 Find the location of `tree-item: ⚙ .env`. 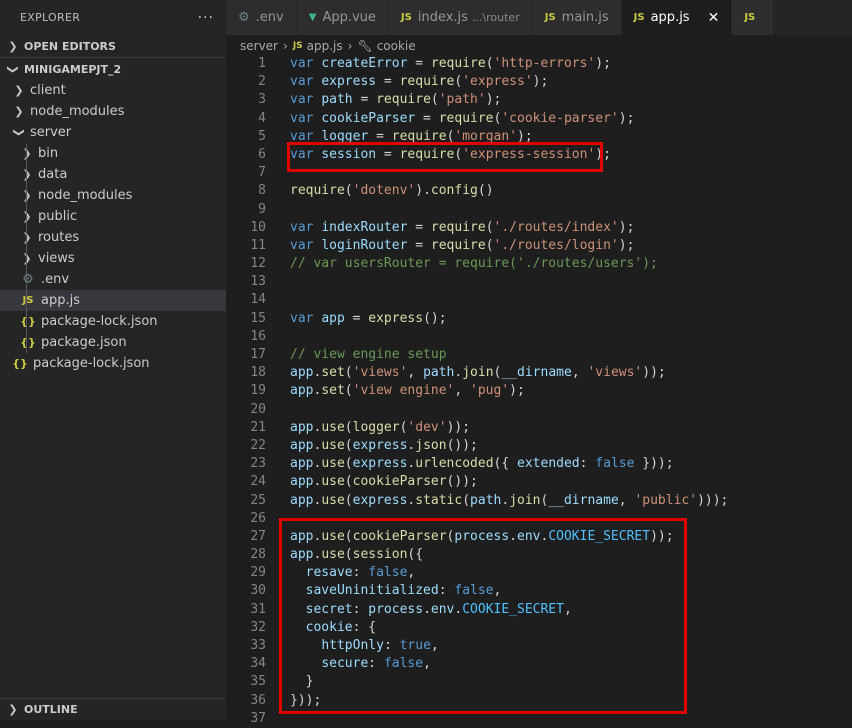

tree-item: ⚙ .env is located at coordinates (113, 279).